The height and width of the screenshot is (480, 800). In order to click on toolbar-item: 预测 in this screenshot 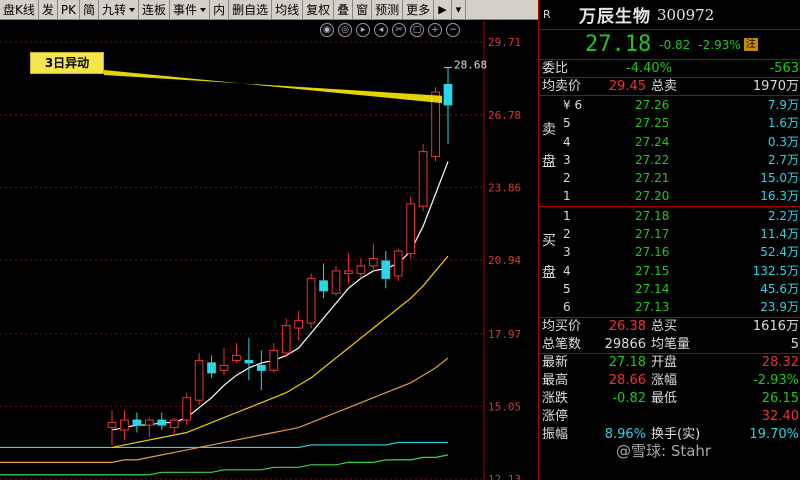, I will do `click(388, 9)`.